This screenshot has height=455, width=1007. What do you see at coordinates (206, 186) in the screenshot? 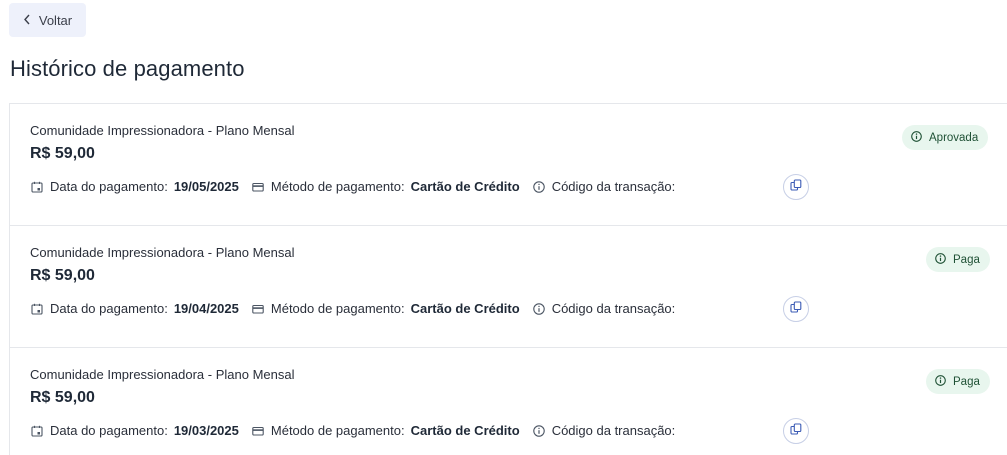
I see `payment-date-value: 19/05/2025` at bounding box center [206, 186].